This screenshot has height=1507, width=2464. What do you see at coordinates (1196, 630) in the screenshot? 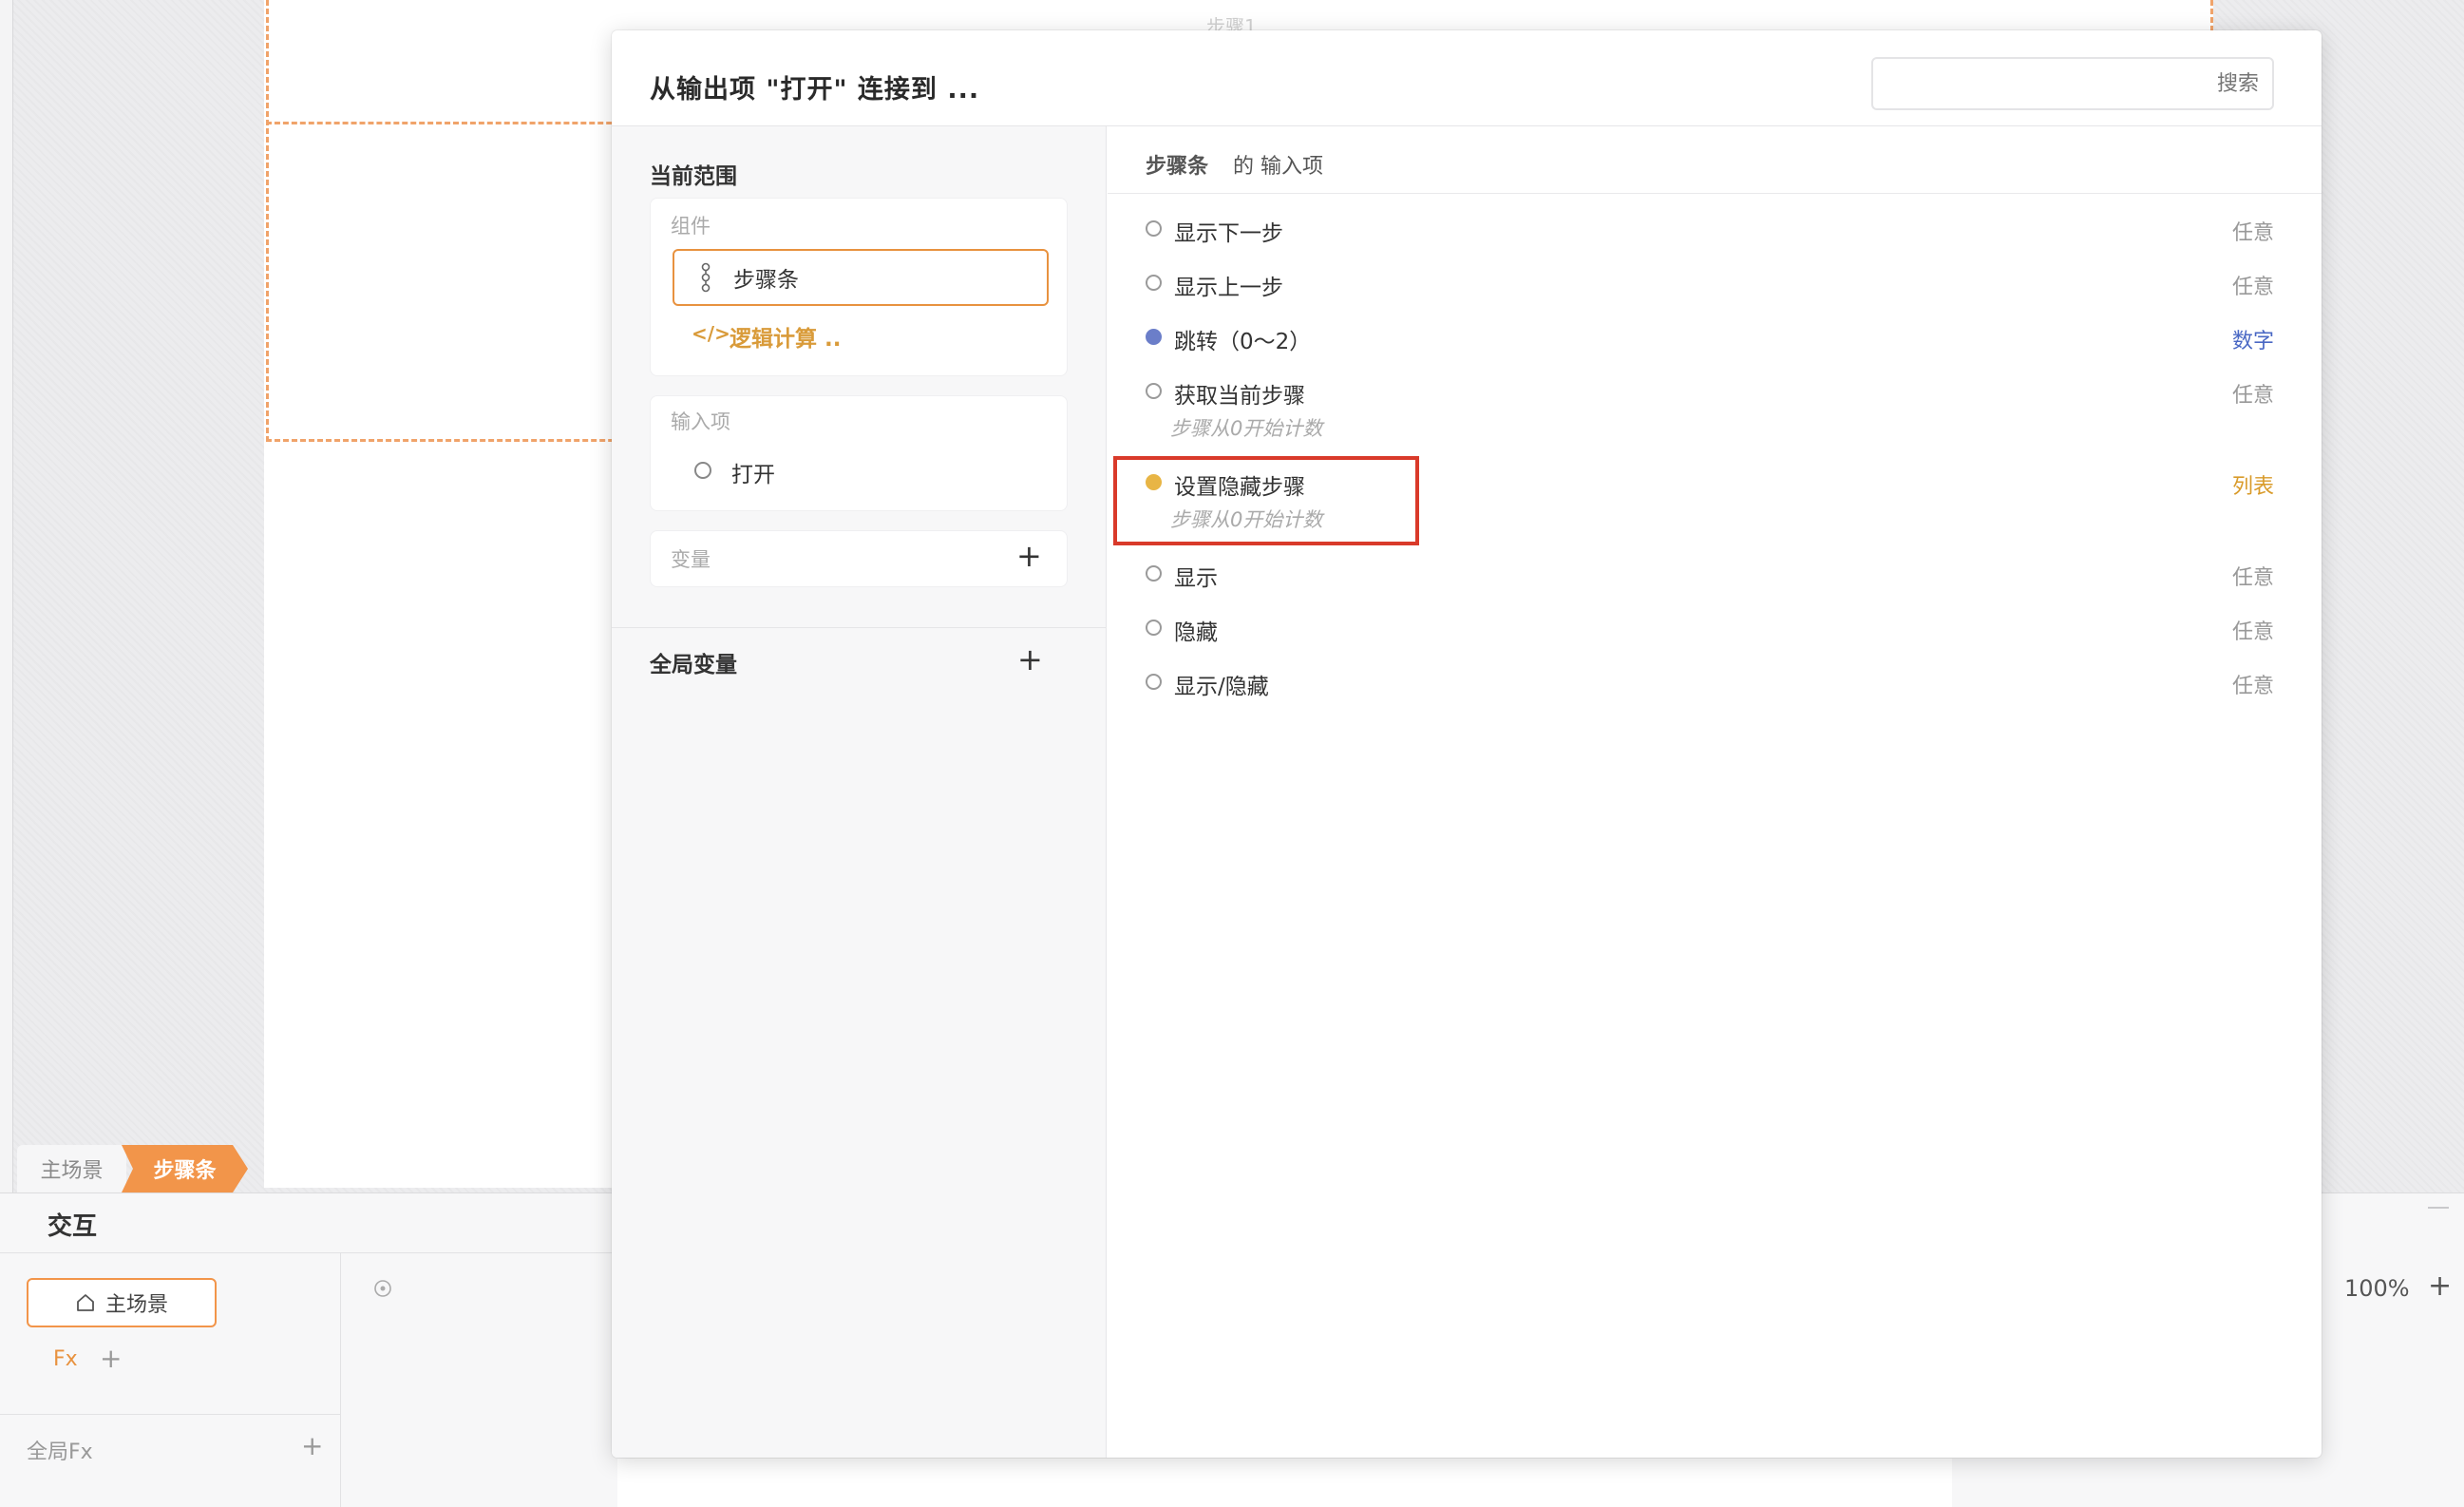
I see `input-item-label: 隐藏` at bounding box center [1196, 630].